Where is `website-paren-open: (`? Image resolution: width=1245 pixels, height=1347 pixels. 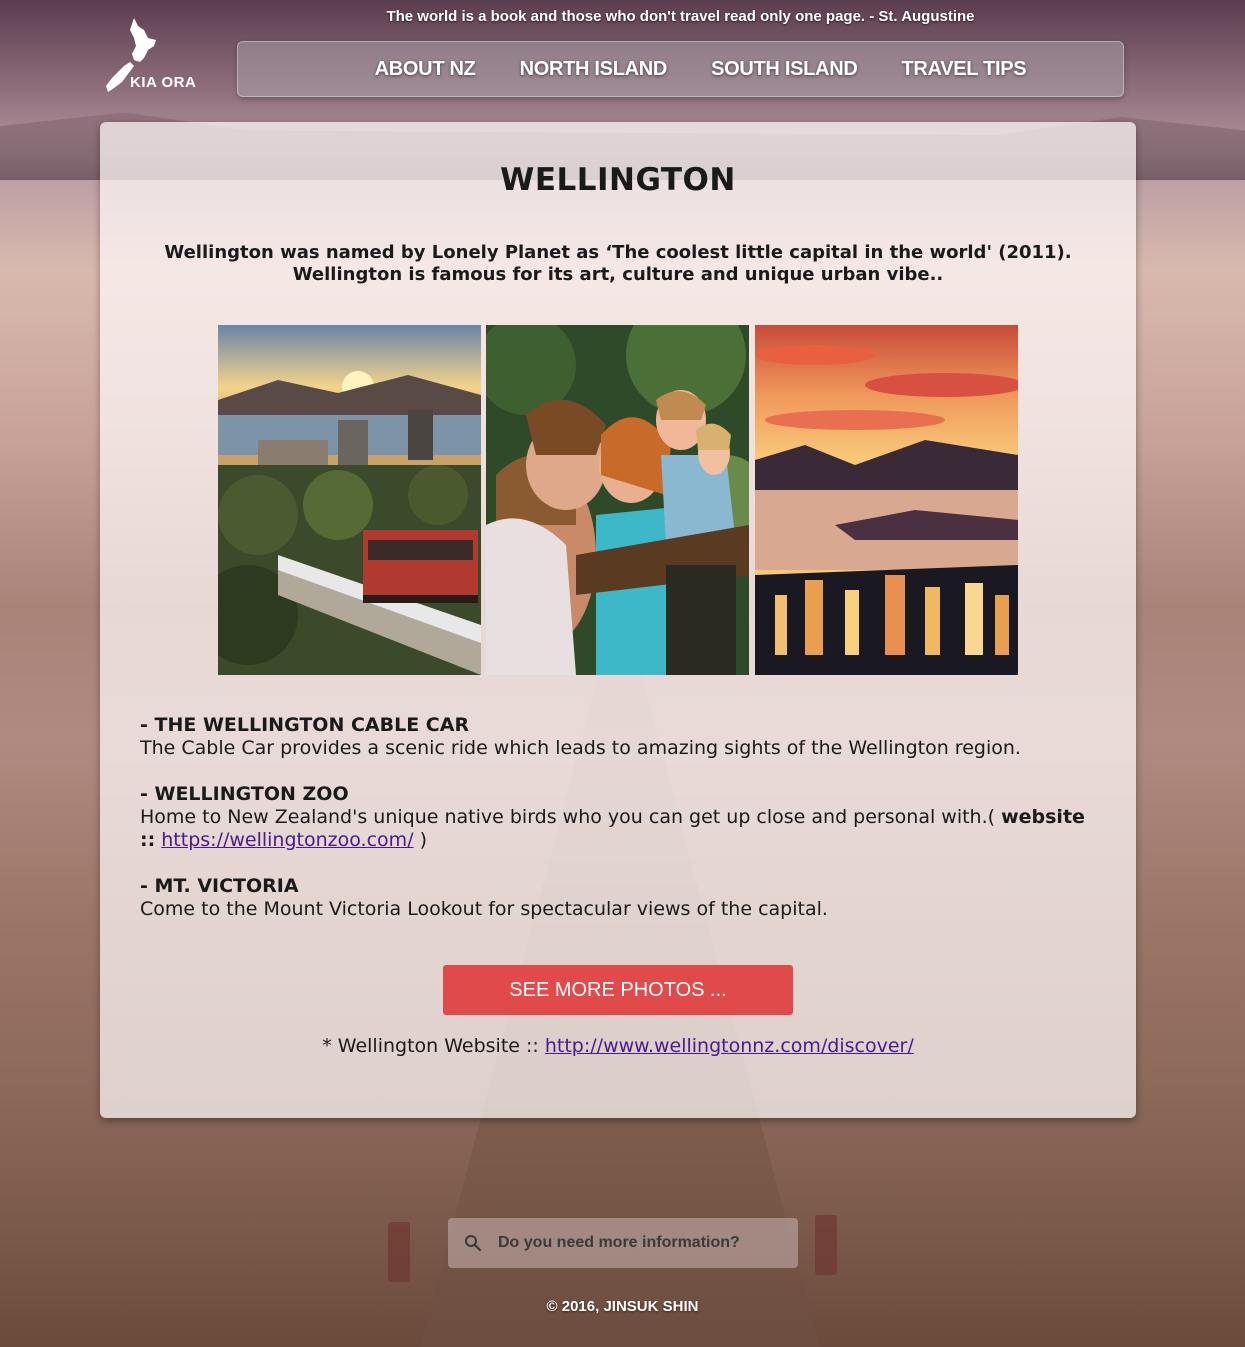
website-paren-open: ( is located at coordinates (994, 817).